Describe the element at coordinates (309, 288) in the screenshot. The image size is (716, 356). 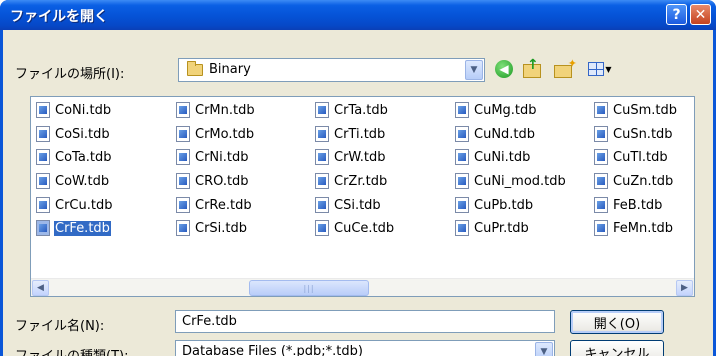
I see `scroll-thumb: |||` at that location.